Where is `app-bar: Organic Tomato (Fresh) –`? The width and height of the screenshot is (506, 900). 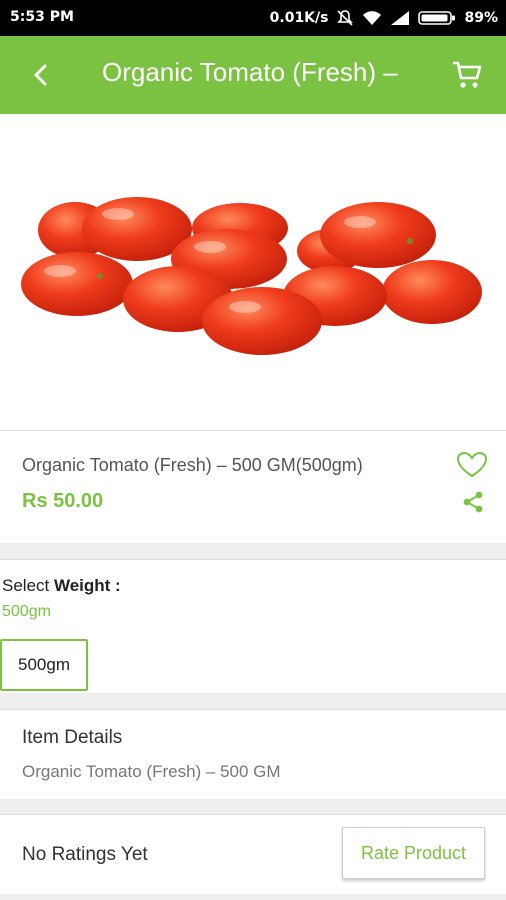
app-bar: Organic Tomato (Fresh) – is located at coordinates (253, 75).